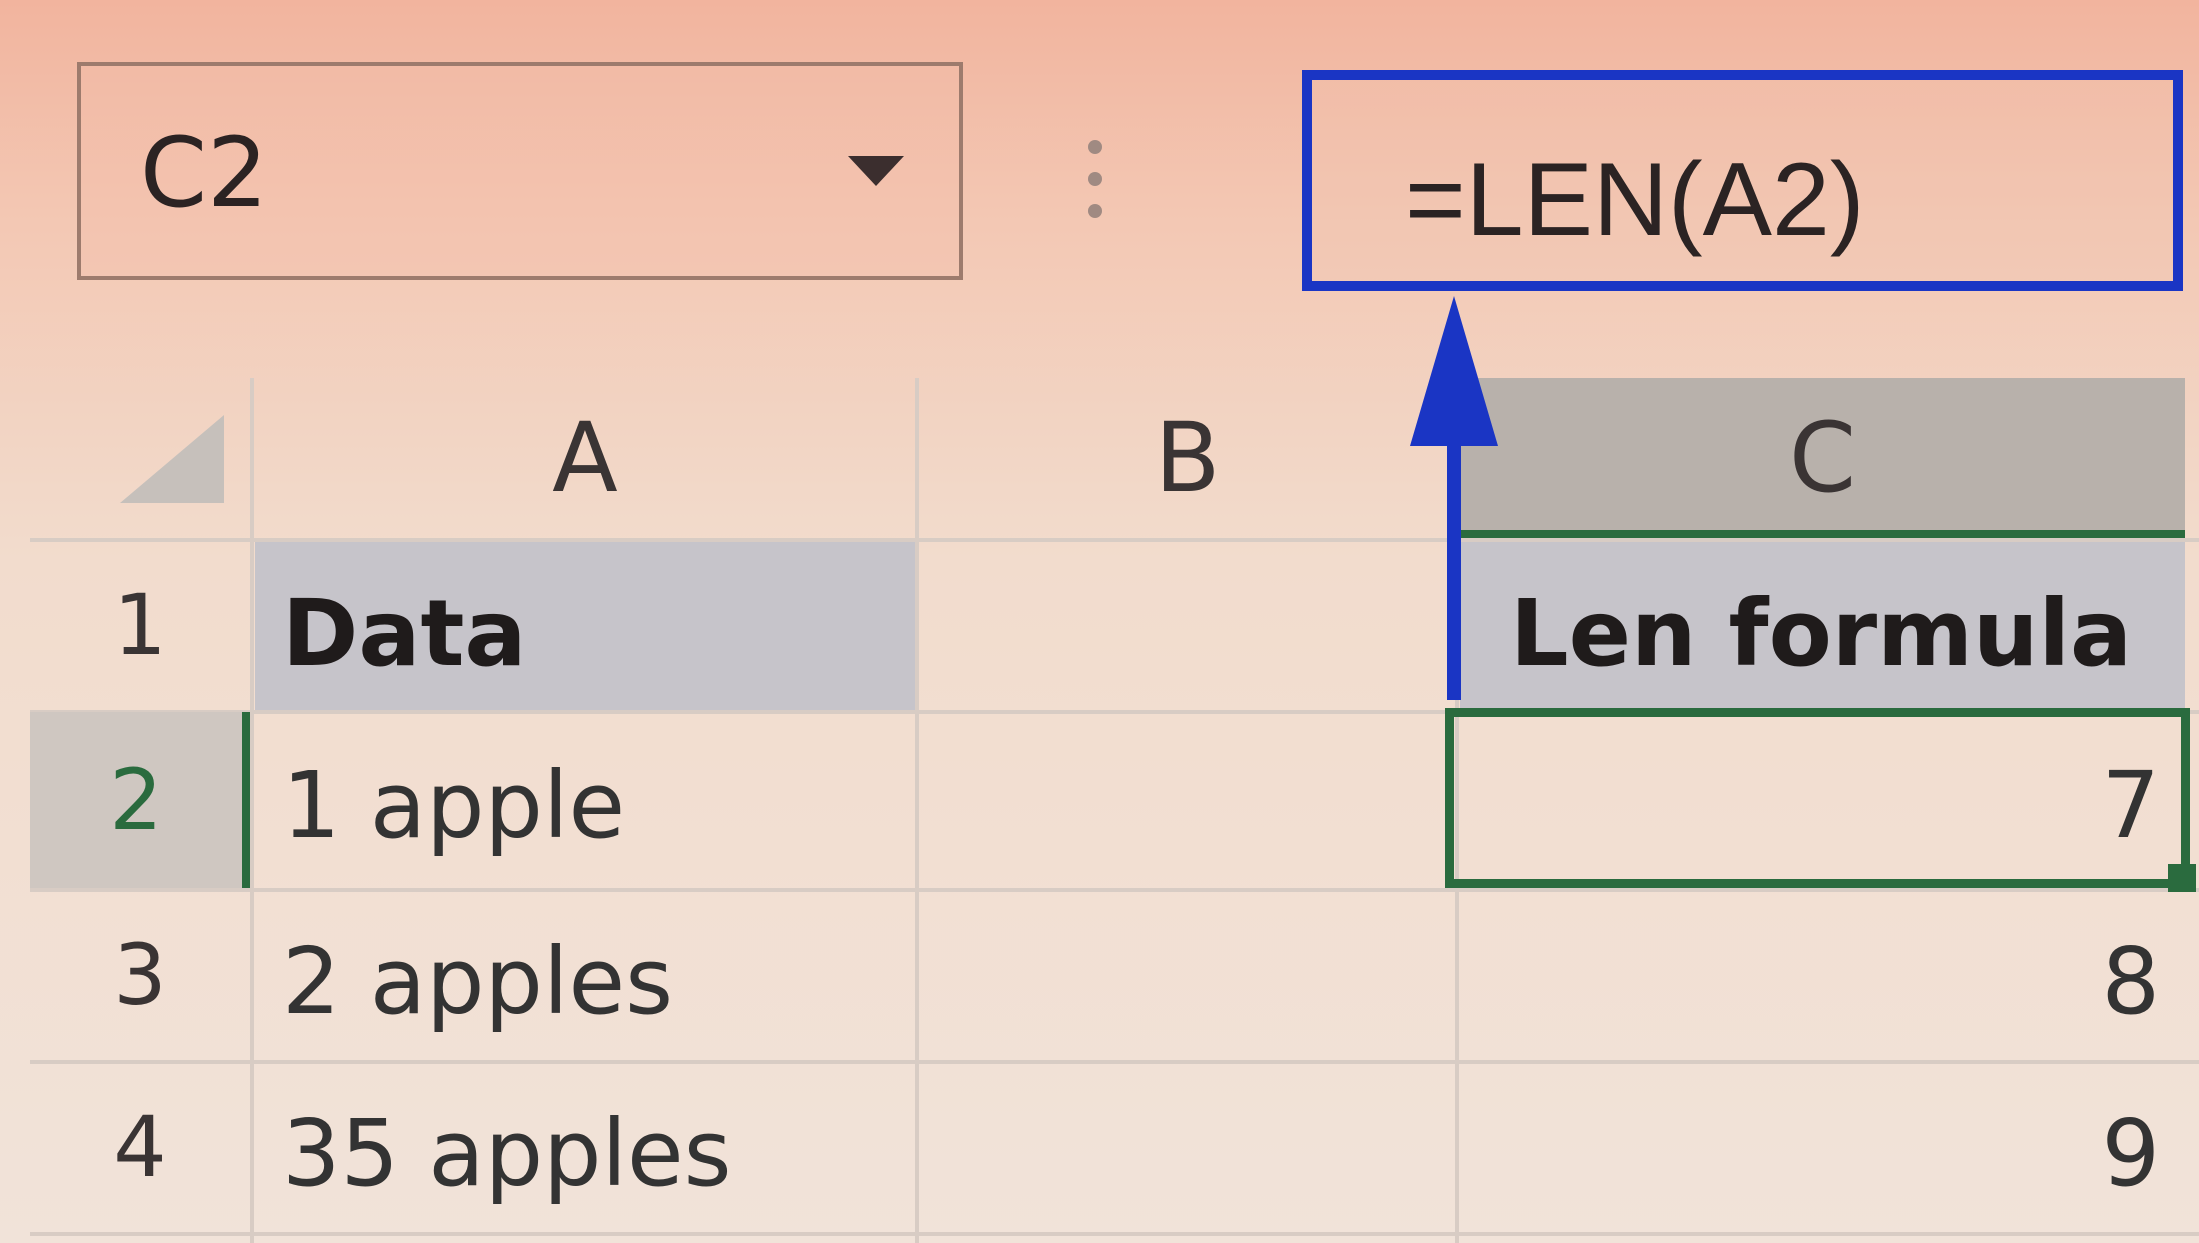 The width and height of the screenshot is (2199, 1243). Describe the element at coordinates (140, 625) in the screenshot. I see `row-header-1: 1` at that location.